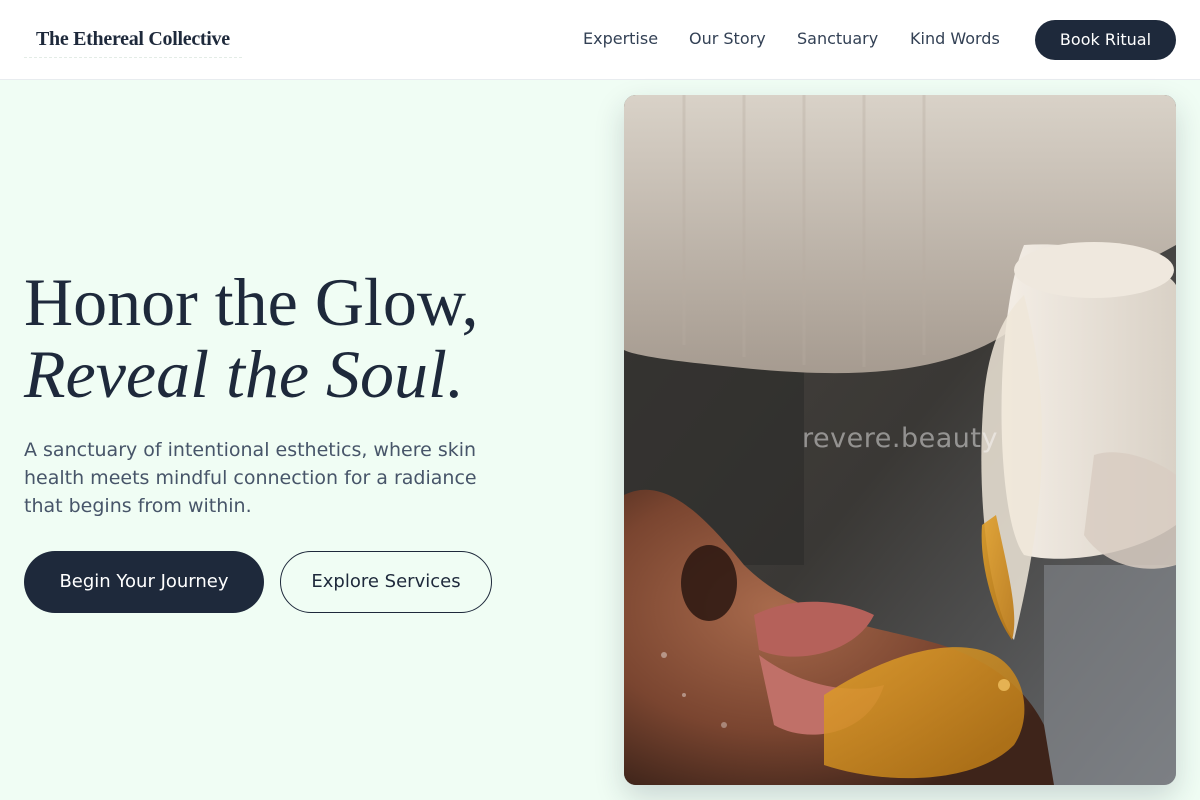  What do you see at coordinates (727, 39) in the screenshot?
I see `nav-link-our-story: Our Story` at bounding box center [727, 39].